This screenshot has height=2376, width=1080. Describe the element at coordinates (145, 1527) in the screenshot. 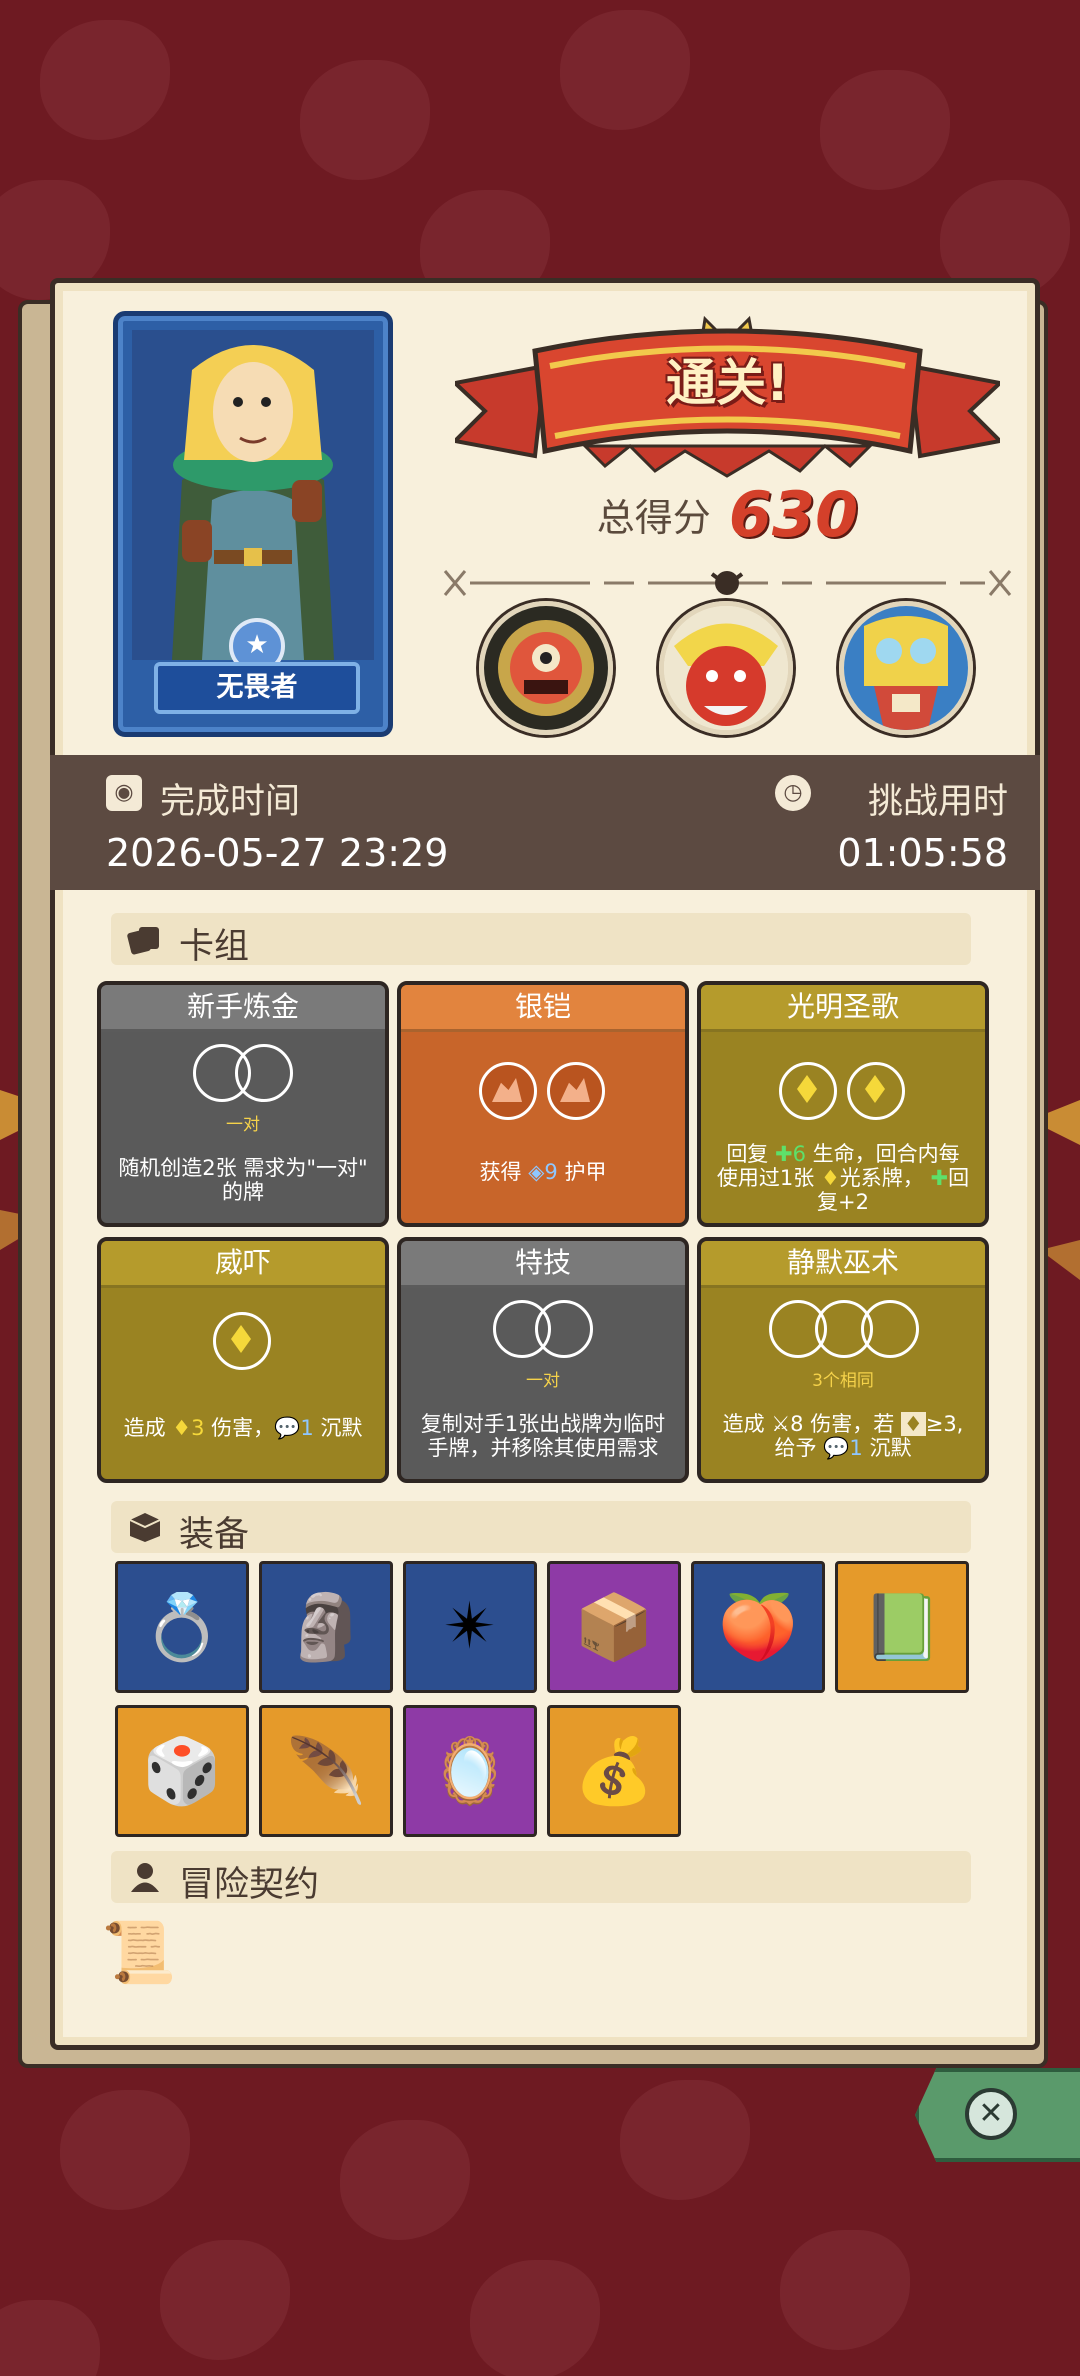

I see `box-icon` at that location.